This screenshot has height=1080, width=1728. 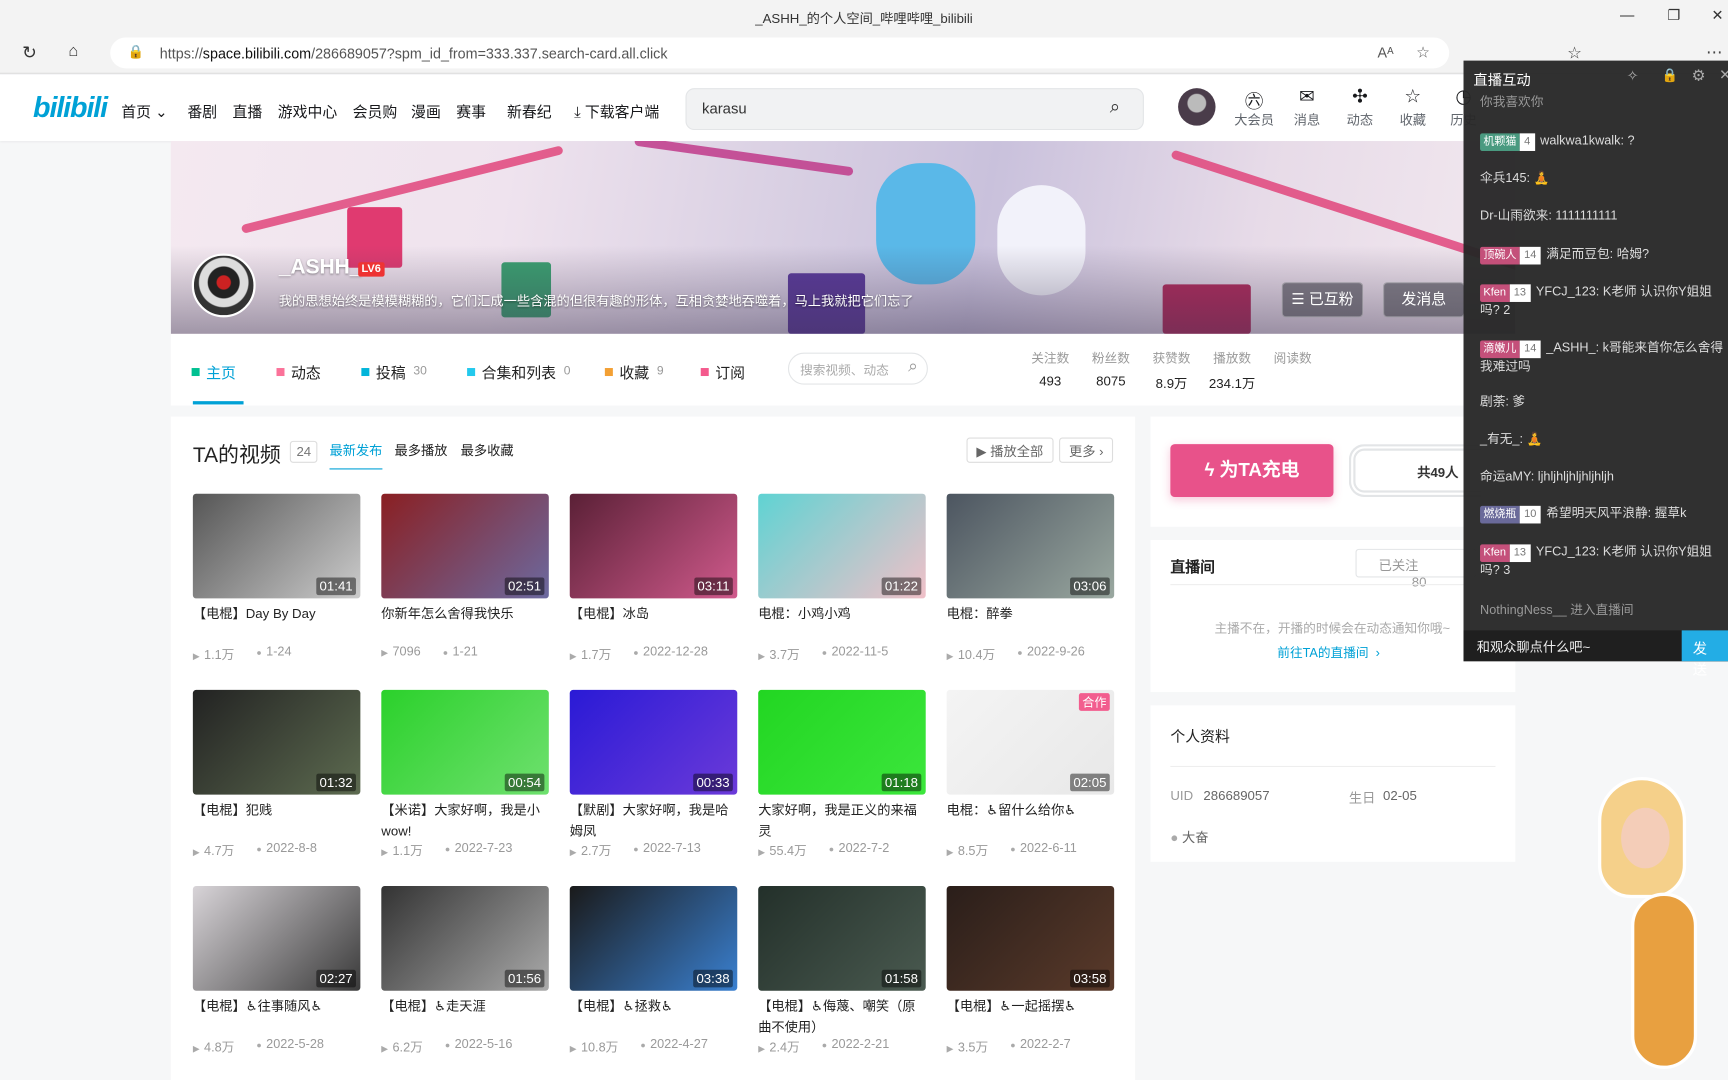 What do you see at coordinates (465, 625) in the screenshot?
I see `video-title: 你新年怎么舍得我快乐` at bounding box center [465, 625].